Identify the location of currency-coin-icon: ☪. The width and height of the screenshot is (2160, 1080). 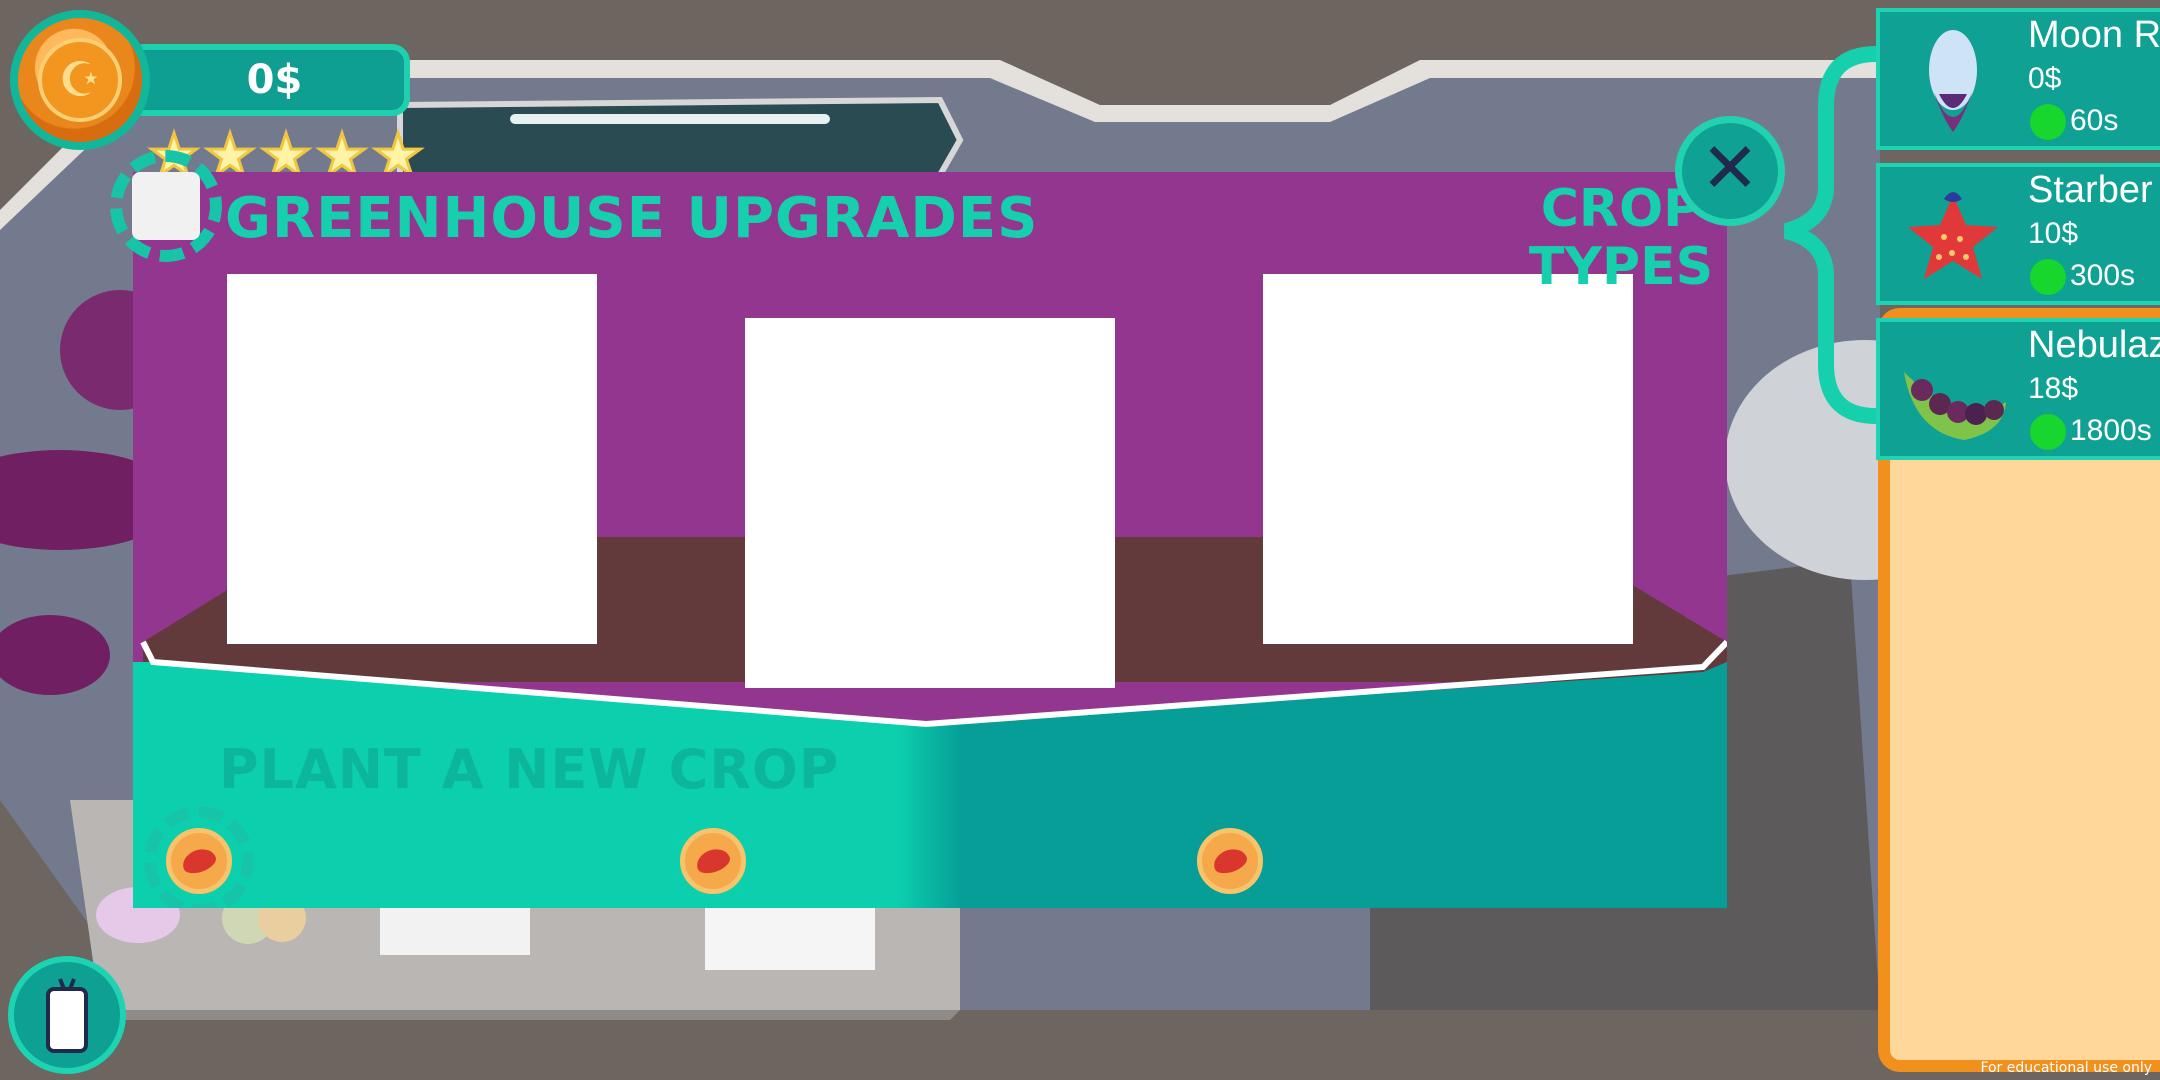
(80, 80).